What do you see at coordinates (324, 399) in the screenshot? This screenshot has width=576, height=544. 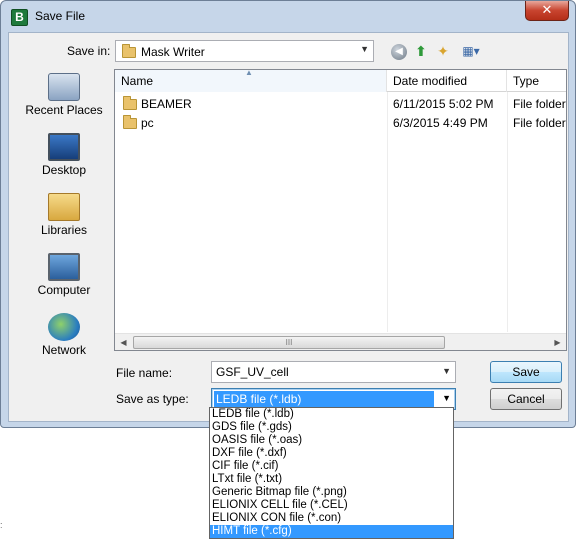 I see `save-as-type-value: LEDB file (*.ldb)` at bounding box center [324, 399].